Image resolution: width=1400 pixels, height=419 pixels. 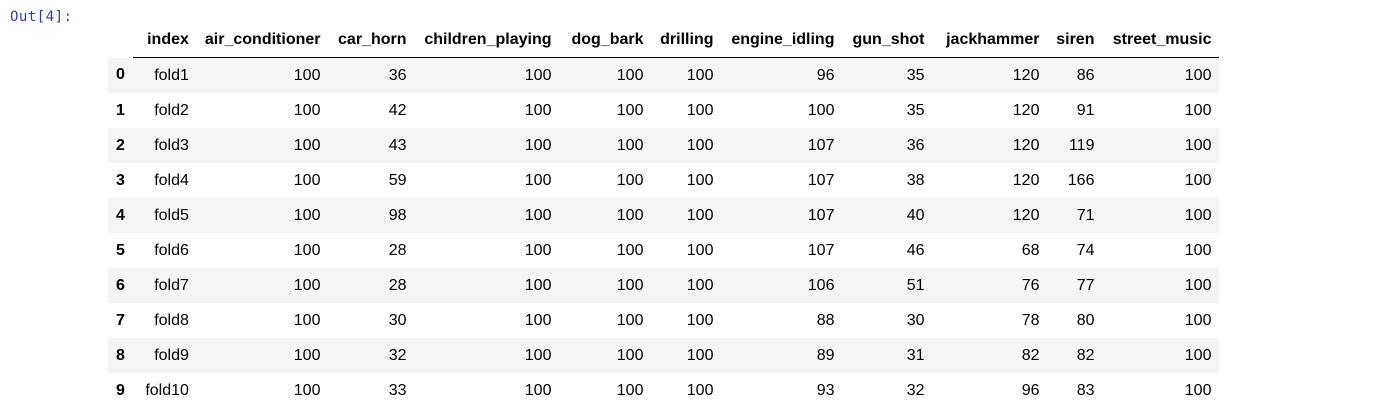 I want to click on cell-car-horn: 36, so click(x=397, y=75).